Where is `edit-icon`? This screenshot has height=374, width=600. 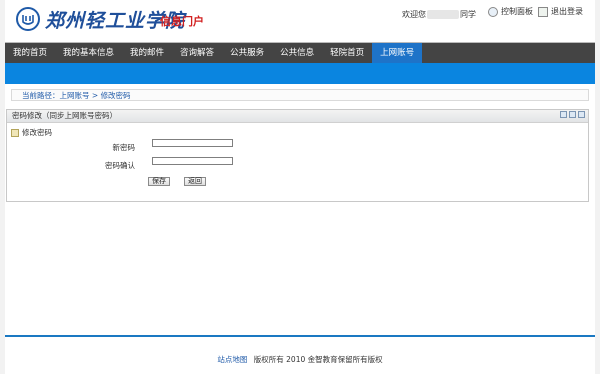
edit-icon is located at coordinates (15, 132).